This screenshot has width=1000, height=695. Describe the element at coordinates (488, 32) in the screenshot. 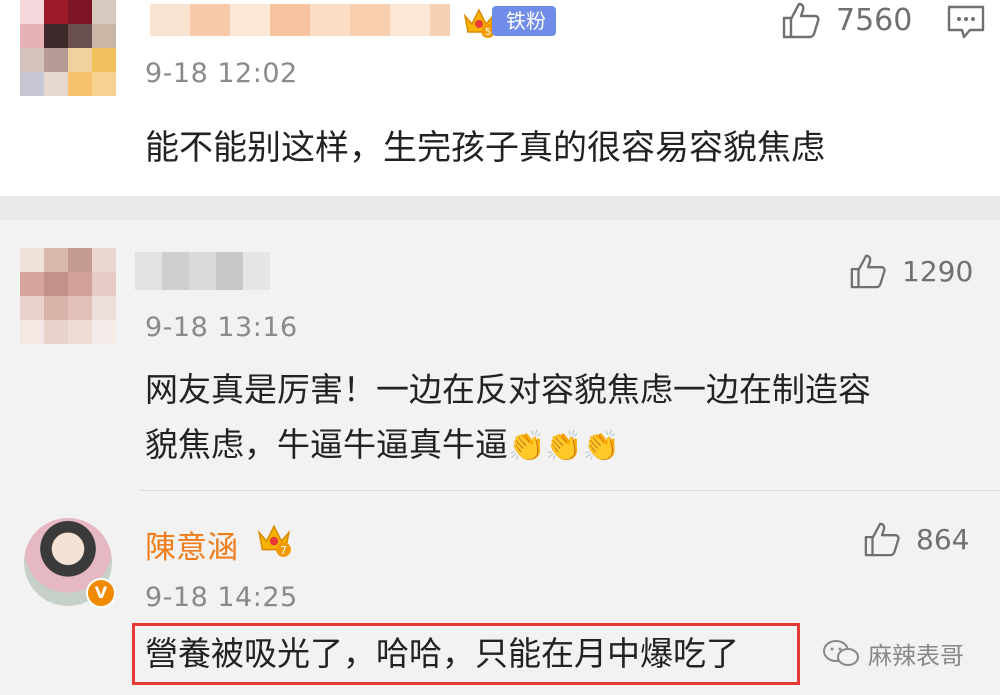

I see `crown-level: 5` at that location.